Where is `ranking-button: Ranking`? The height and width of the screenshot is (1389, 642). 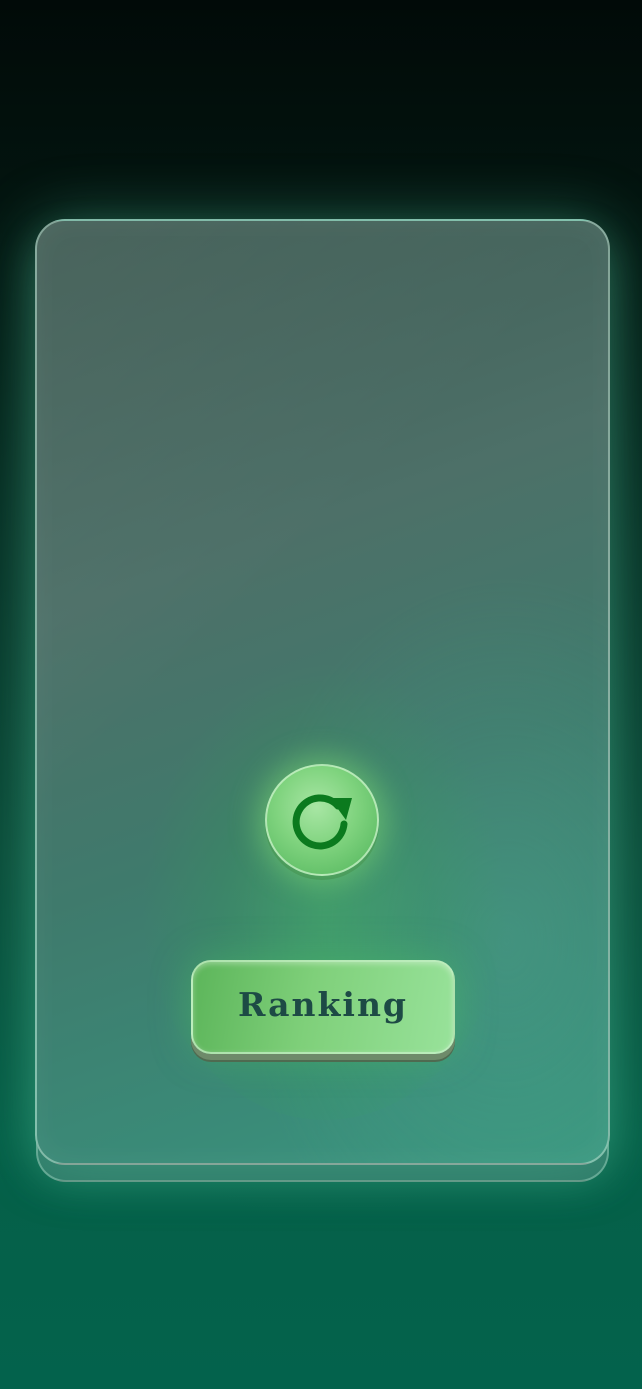 ranking-button: Ranking is located at coordinates (323, 1007).